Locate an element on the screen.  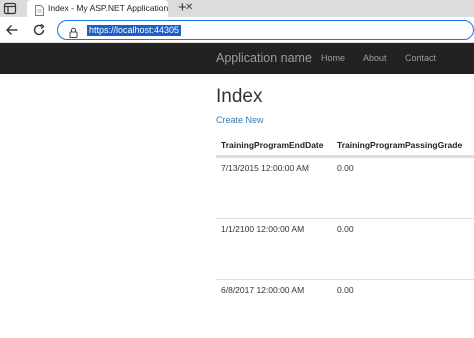
new-tab-button: + is located at coordinates (182, 8).